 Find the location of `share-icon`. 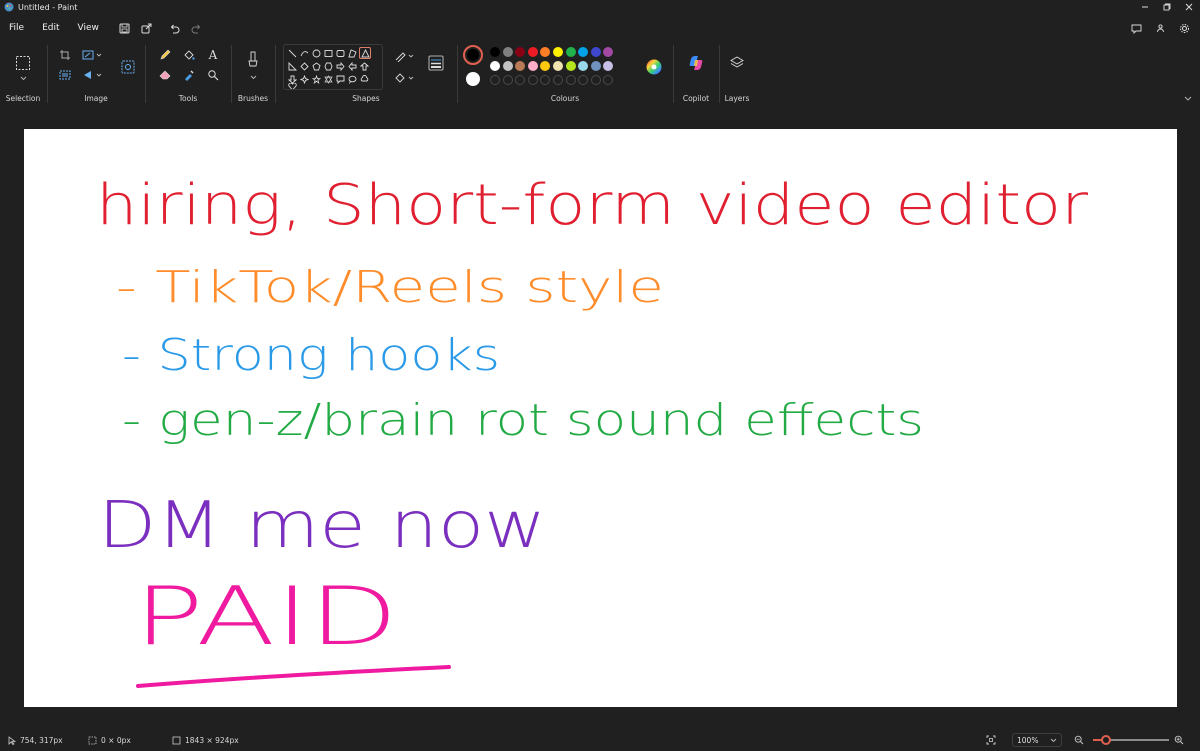

share-icon is located at coordinates (146, 28).